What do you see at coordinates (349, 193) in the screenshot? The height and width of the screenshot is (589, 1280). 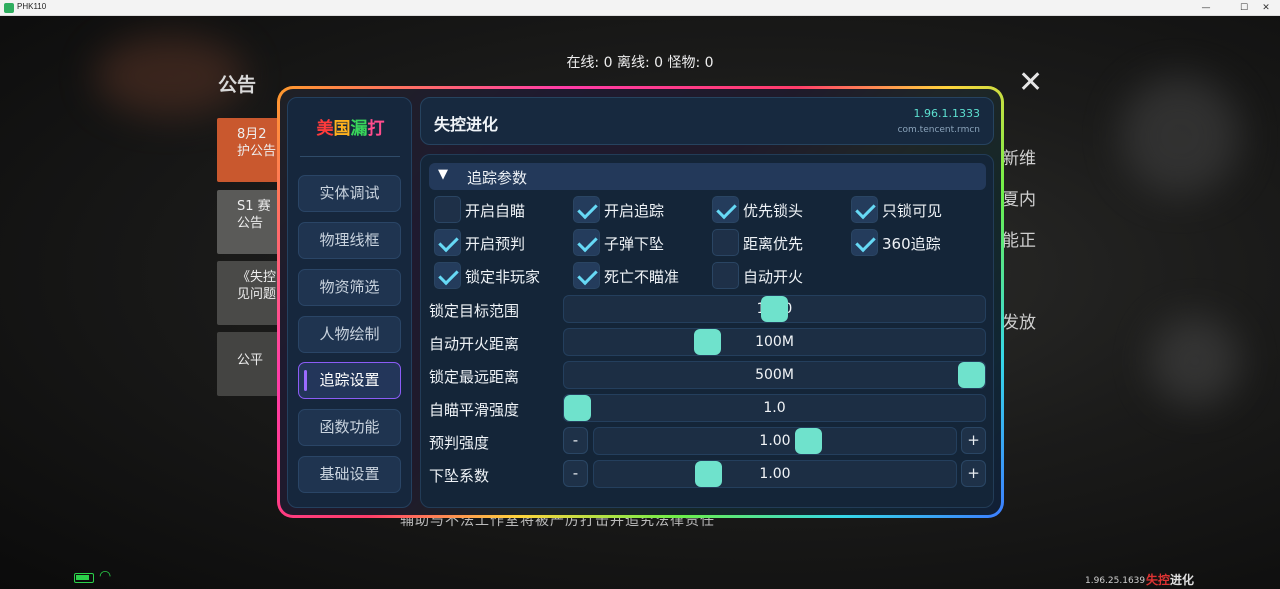 I see `menu-item-entity-debug: 实体调试` at bounding box center [349, 193].